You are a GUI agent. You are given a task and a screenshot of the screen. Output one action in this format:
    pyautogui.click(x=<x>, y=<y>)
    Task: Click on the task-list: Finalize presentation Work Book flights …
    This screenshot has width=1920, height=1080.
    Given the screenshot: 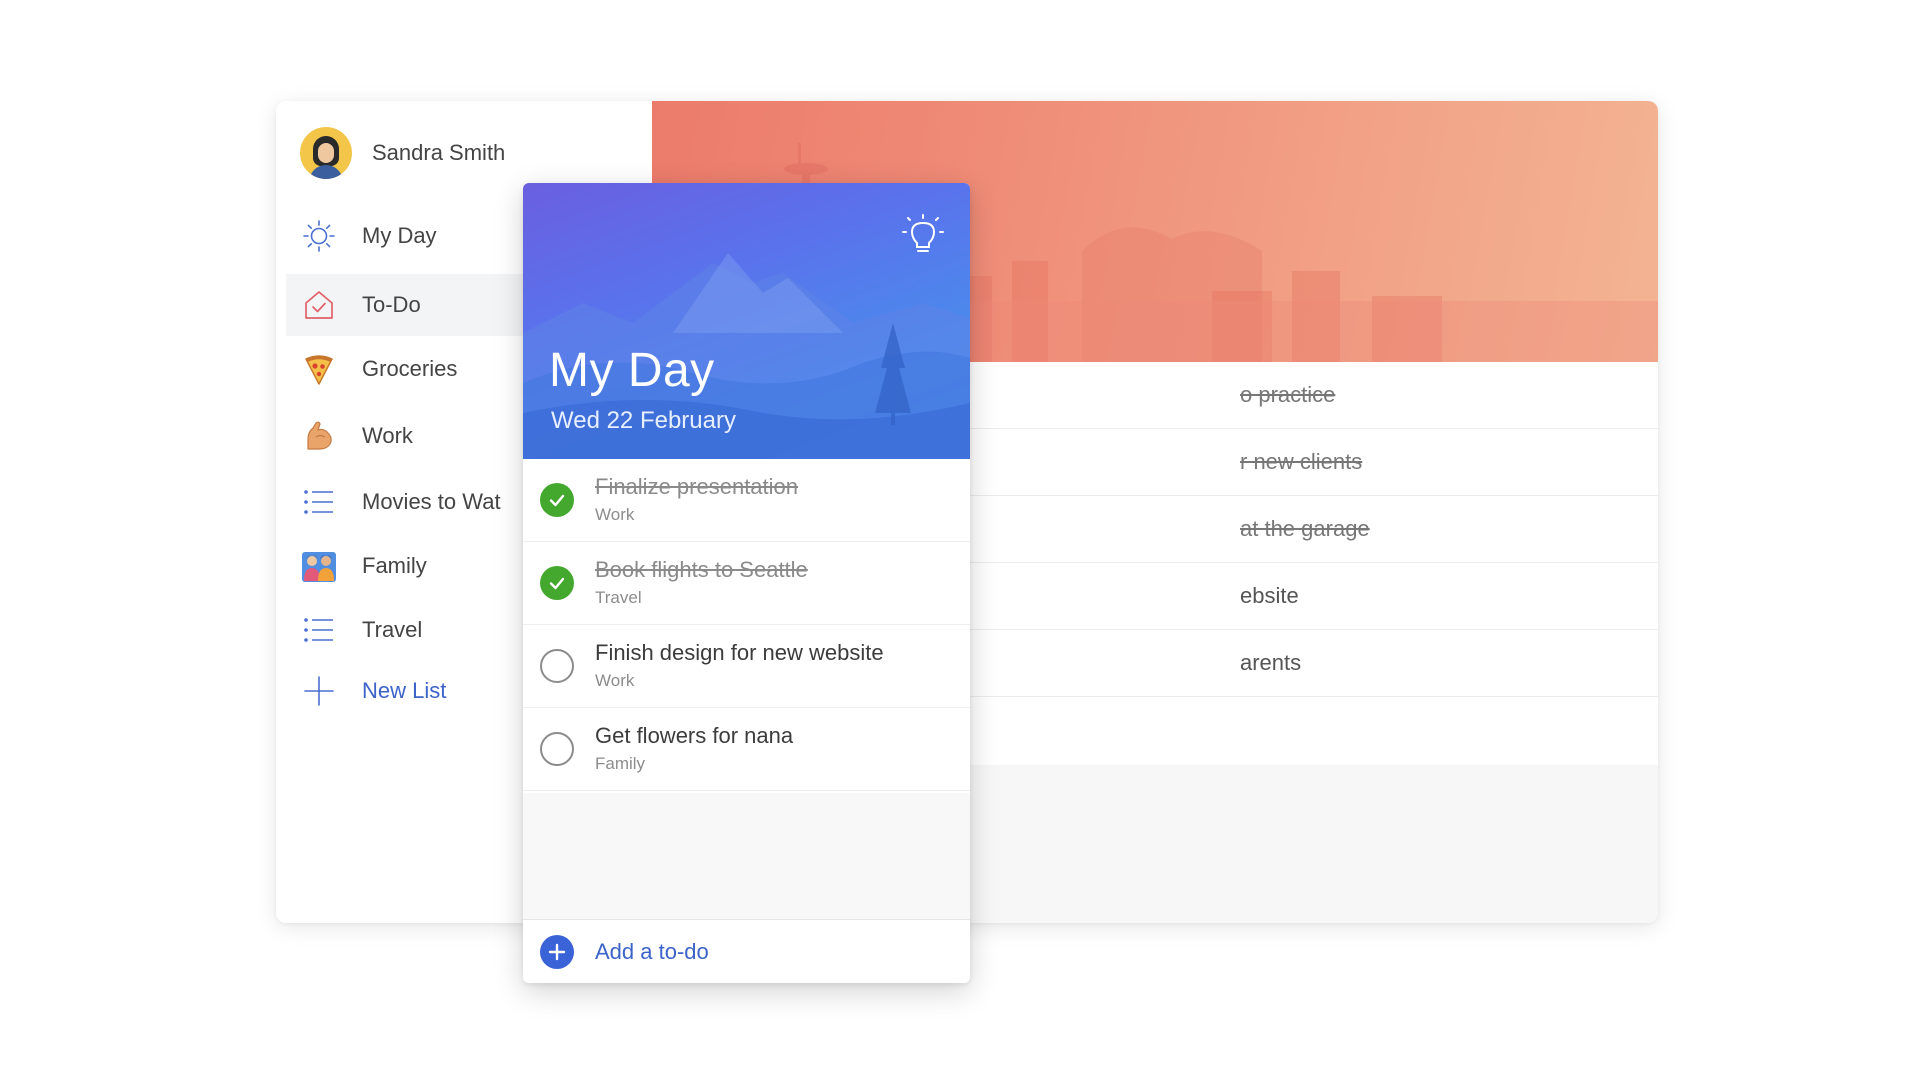 What is the action you would take?
    pyautogui.click(x=746, y=625)
    